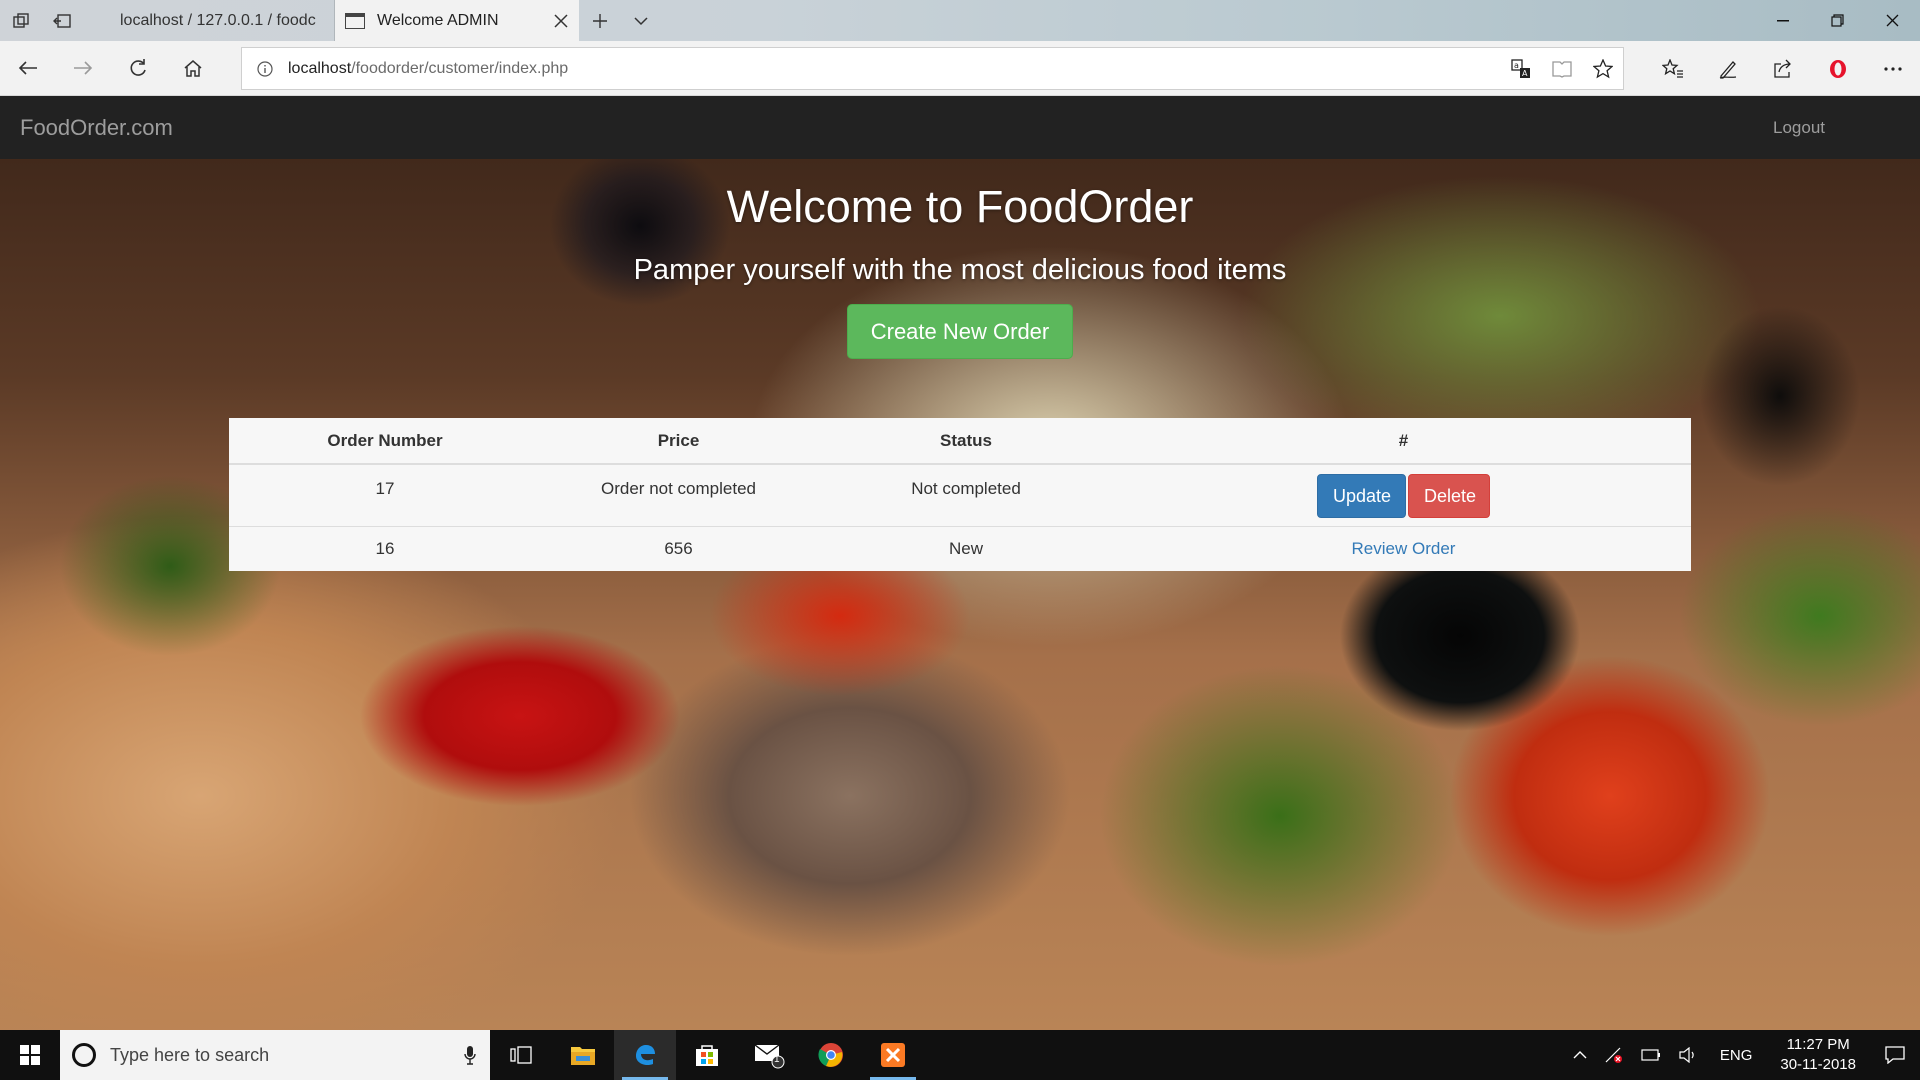 This screenshot has height=1080, width=1920. What do you see at coordinates (1672, 68) in the screenshot?
I see `favorites-hub-icon` at bounding box center [1672, 68].